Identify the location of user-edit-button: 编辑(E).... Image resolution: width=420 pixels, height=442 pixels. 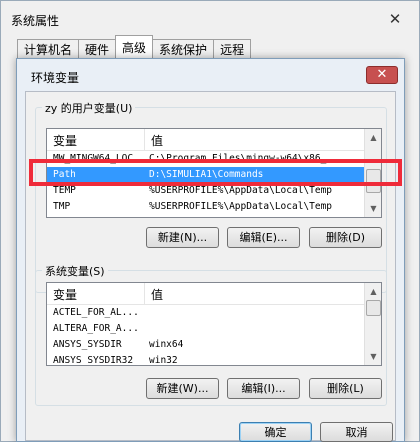
(263, 237).